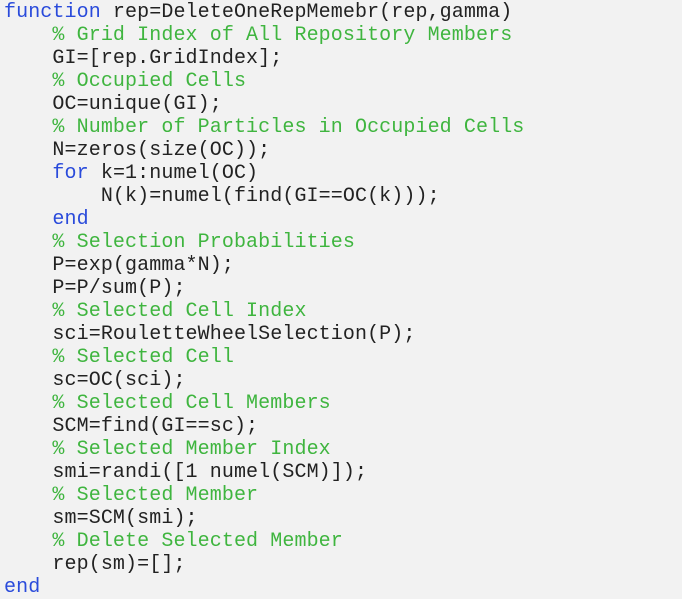 The image size is (685, 607). Describe the element at coordinates (343, 311) in the screenshot. I see `code-line: % Selected Cell Index` at that location.